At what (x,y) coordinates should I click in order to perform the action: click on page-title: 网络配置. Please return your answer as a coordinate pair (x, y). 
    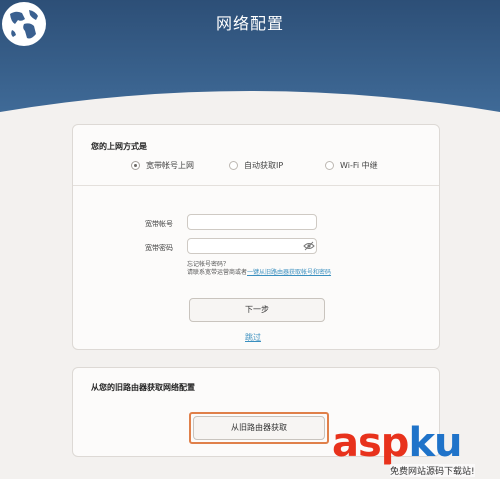
    Looking at the image, I should click on (249, 23).